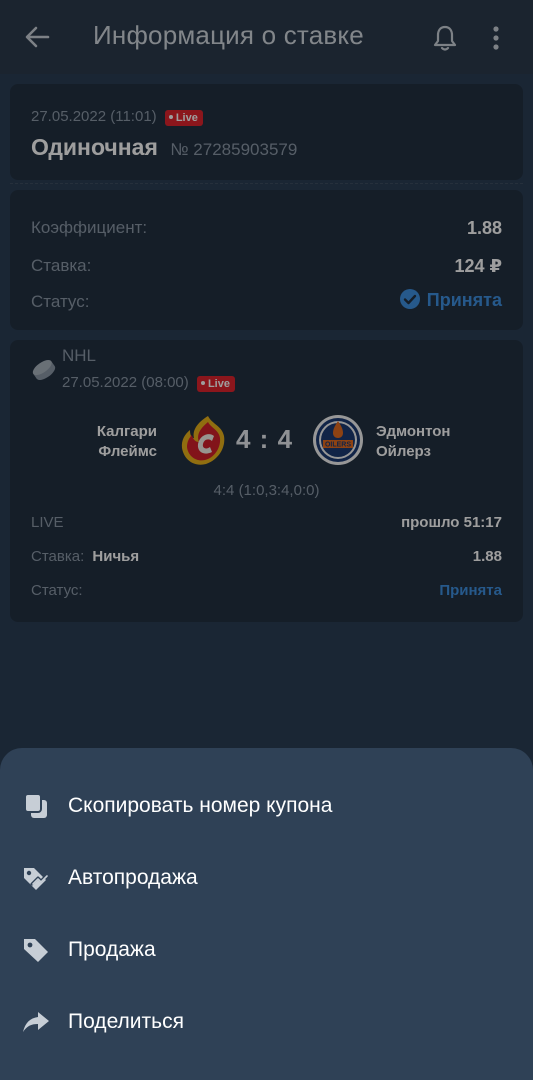 The width and height of the screenshot is (533, 1080). Describe the element at coordinates (35, 805) in the screenshot. I see `copy-icon` at that location.